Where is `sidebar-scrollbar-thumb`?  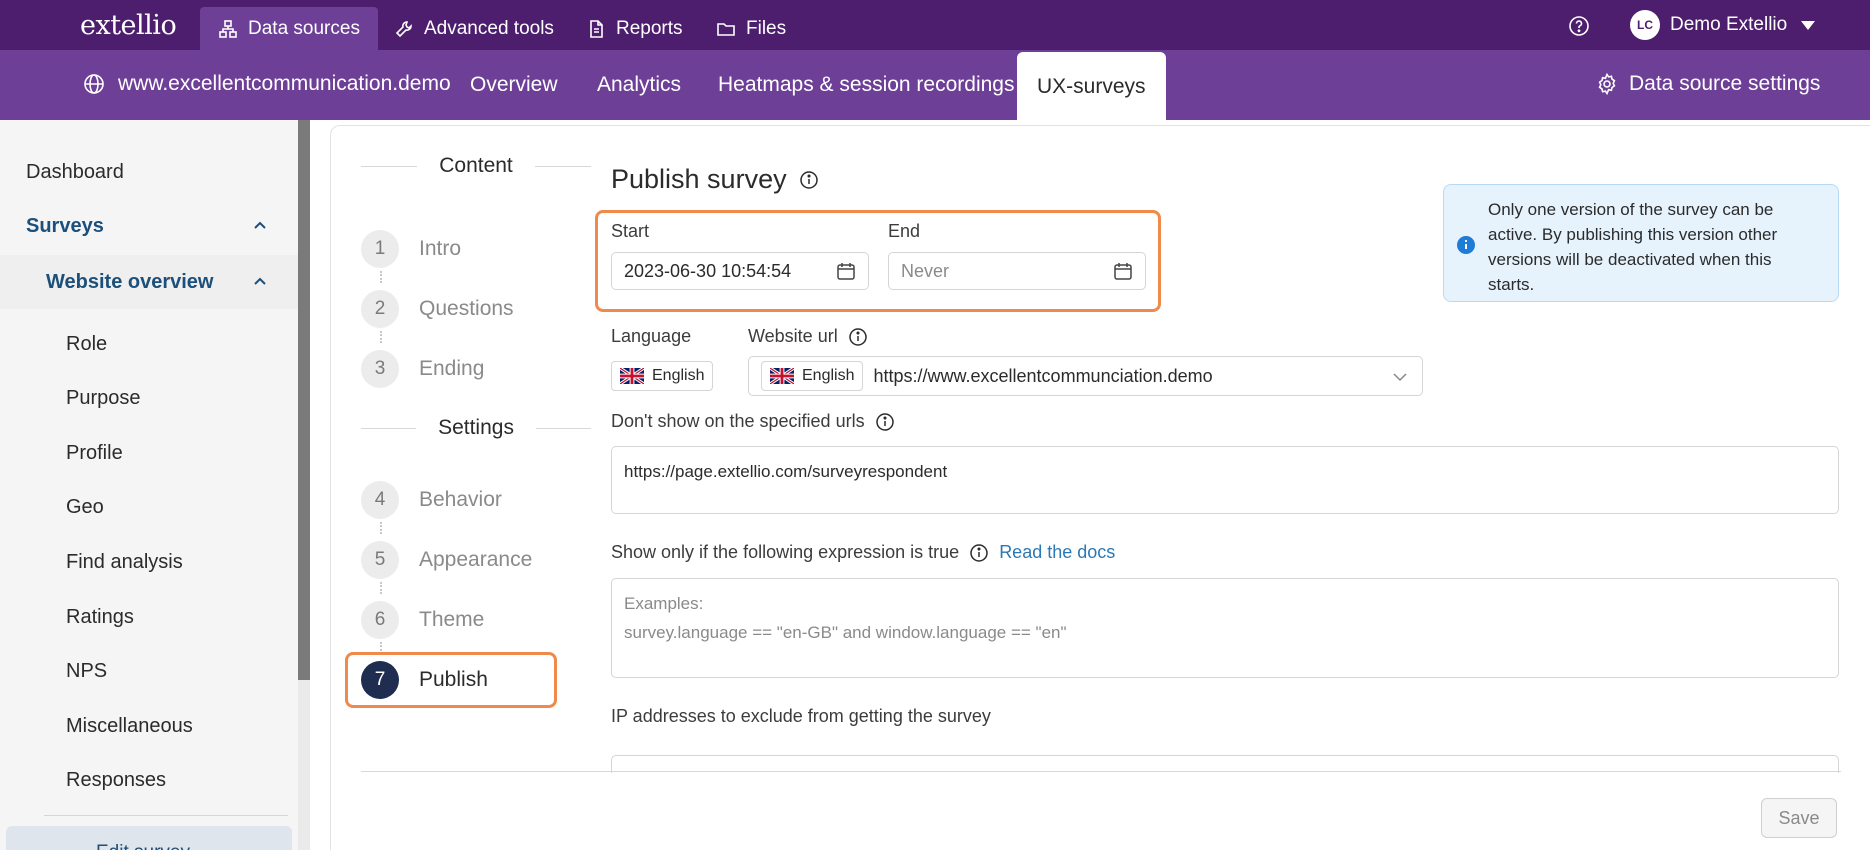
sidebar-scrollbar-thumb is located at coordinates (304, 400).